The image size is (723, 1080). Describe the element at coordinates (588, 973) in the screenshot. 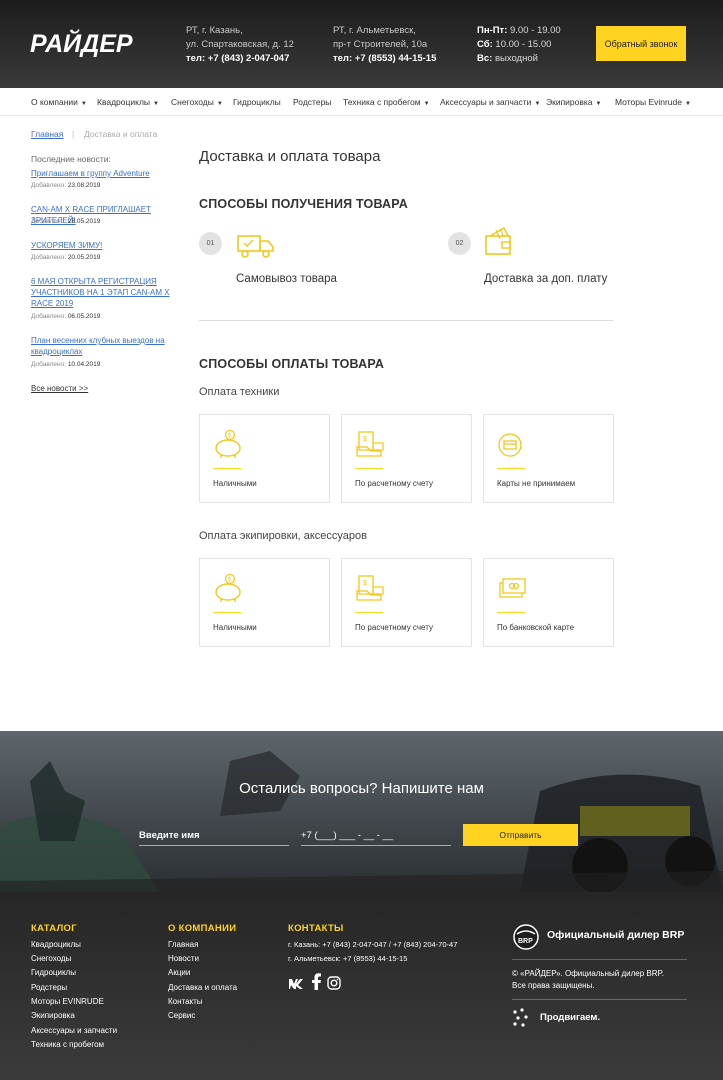

I see `copyright-line1: © «РАЙДЕР». Официальный дилер BRP.` at that location.